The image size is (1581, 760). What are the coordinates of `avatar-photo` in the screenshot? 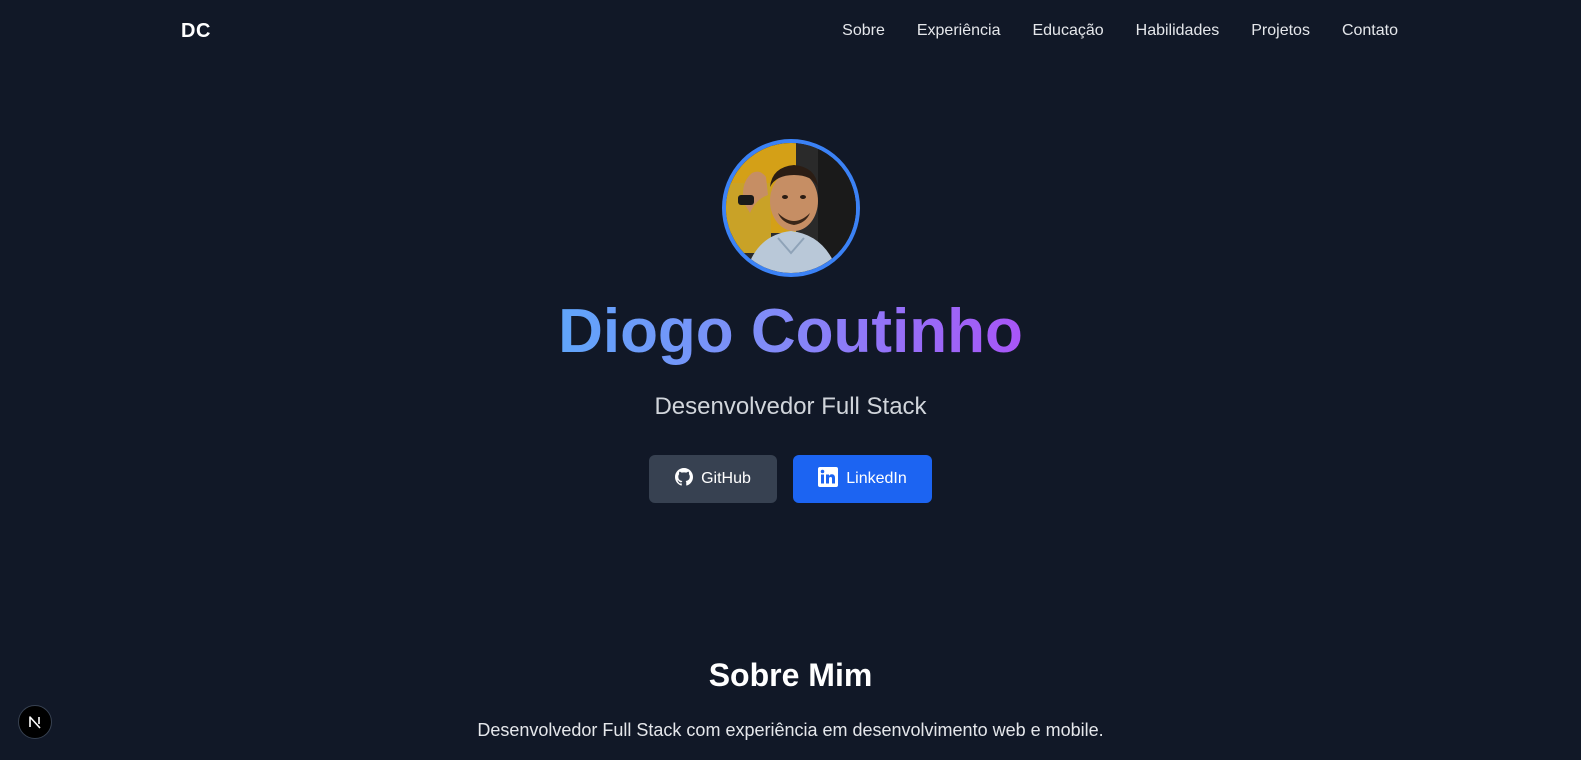 It's located at (790, 208).